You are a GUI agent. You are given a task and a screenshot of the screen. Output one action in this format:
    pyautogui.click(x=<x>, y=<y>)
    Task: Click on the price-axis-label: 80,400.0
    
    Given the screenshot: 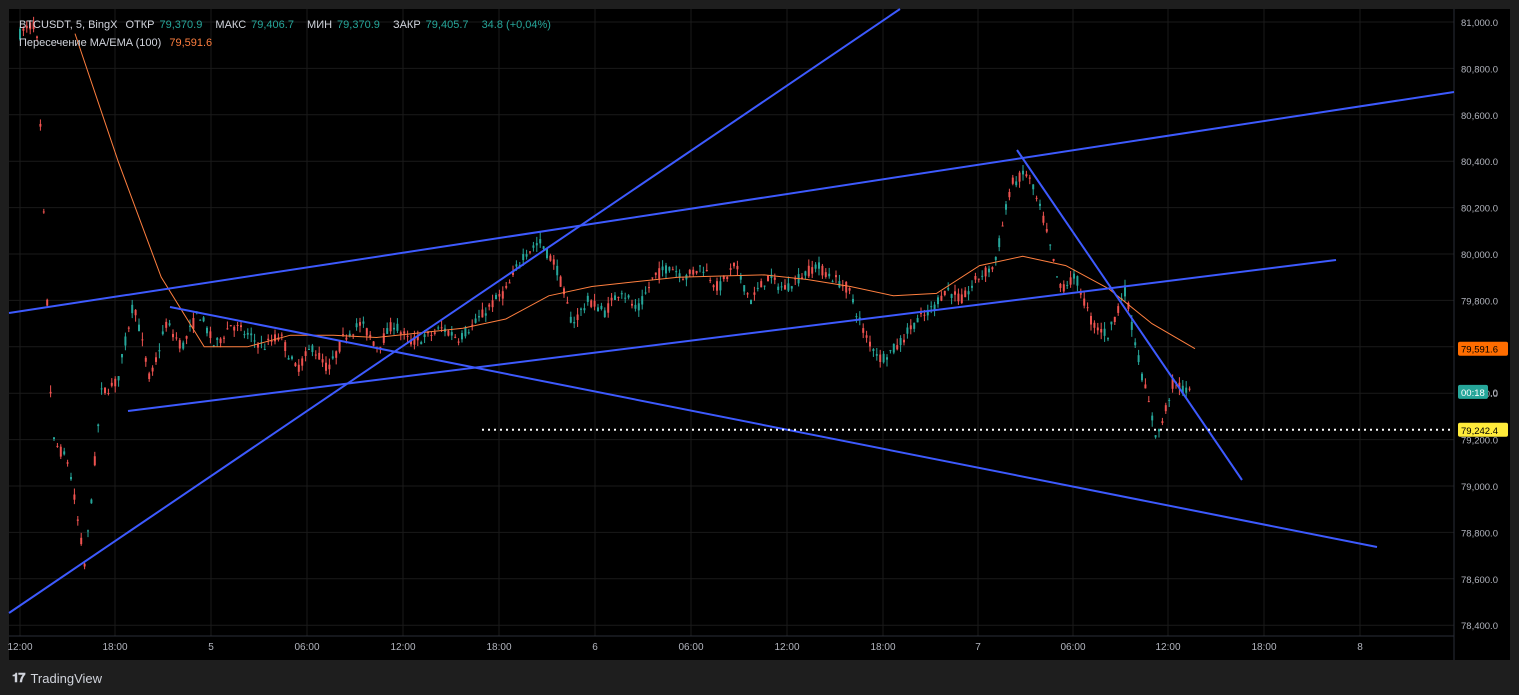 What is the action you would take?
    pyautogui.click(x=1479, y=162)
    